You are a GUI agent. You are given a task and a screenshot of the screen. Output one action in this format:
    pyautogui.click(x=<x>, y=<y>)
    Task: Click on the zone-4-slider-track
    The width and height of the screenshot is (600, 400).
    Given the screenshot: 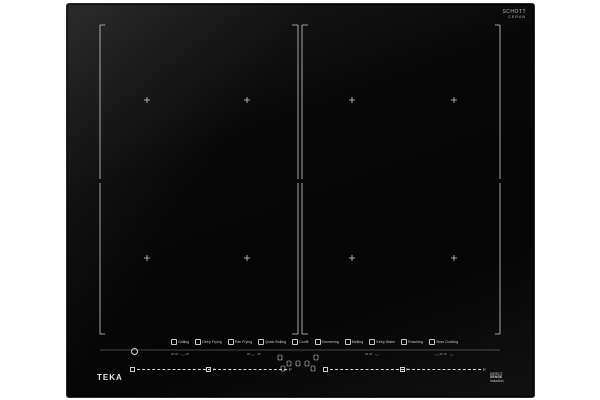 What is the action you would take?
    pyautogui.click(x=444, y=369)
    